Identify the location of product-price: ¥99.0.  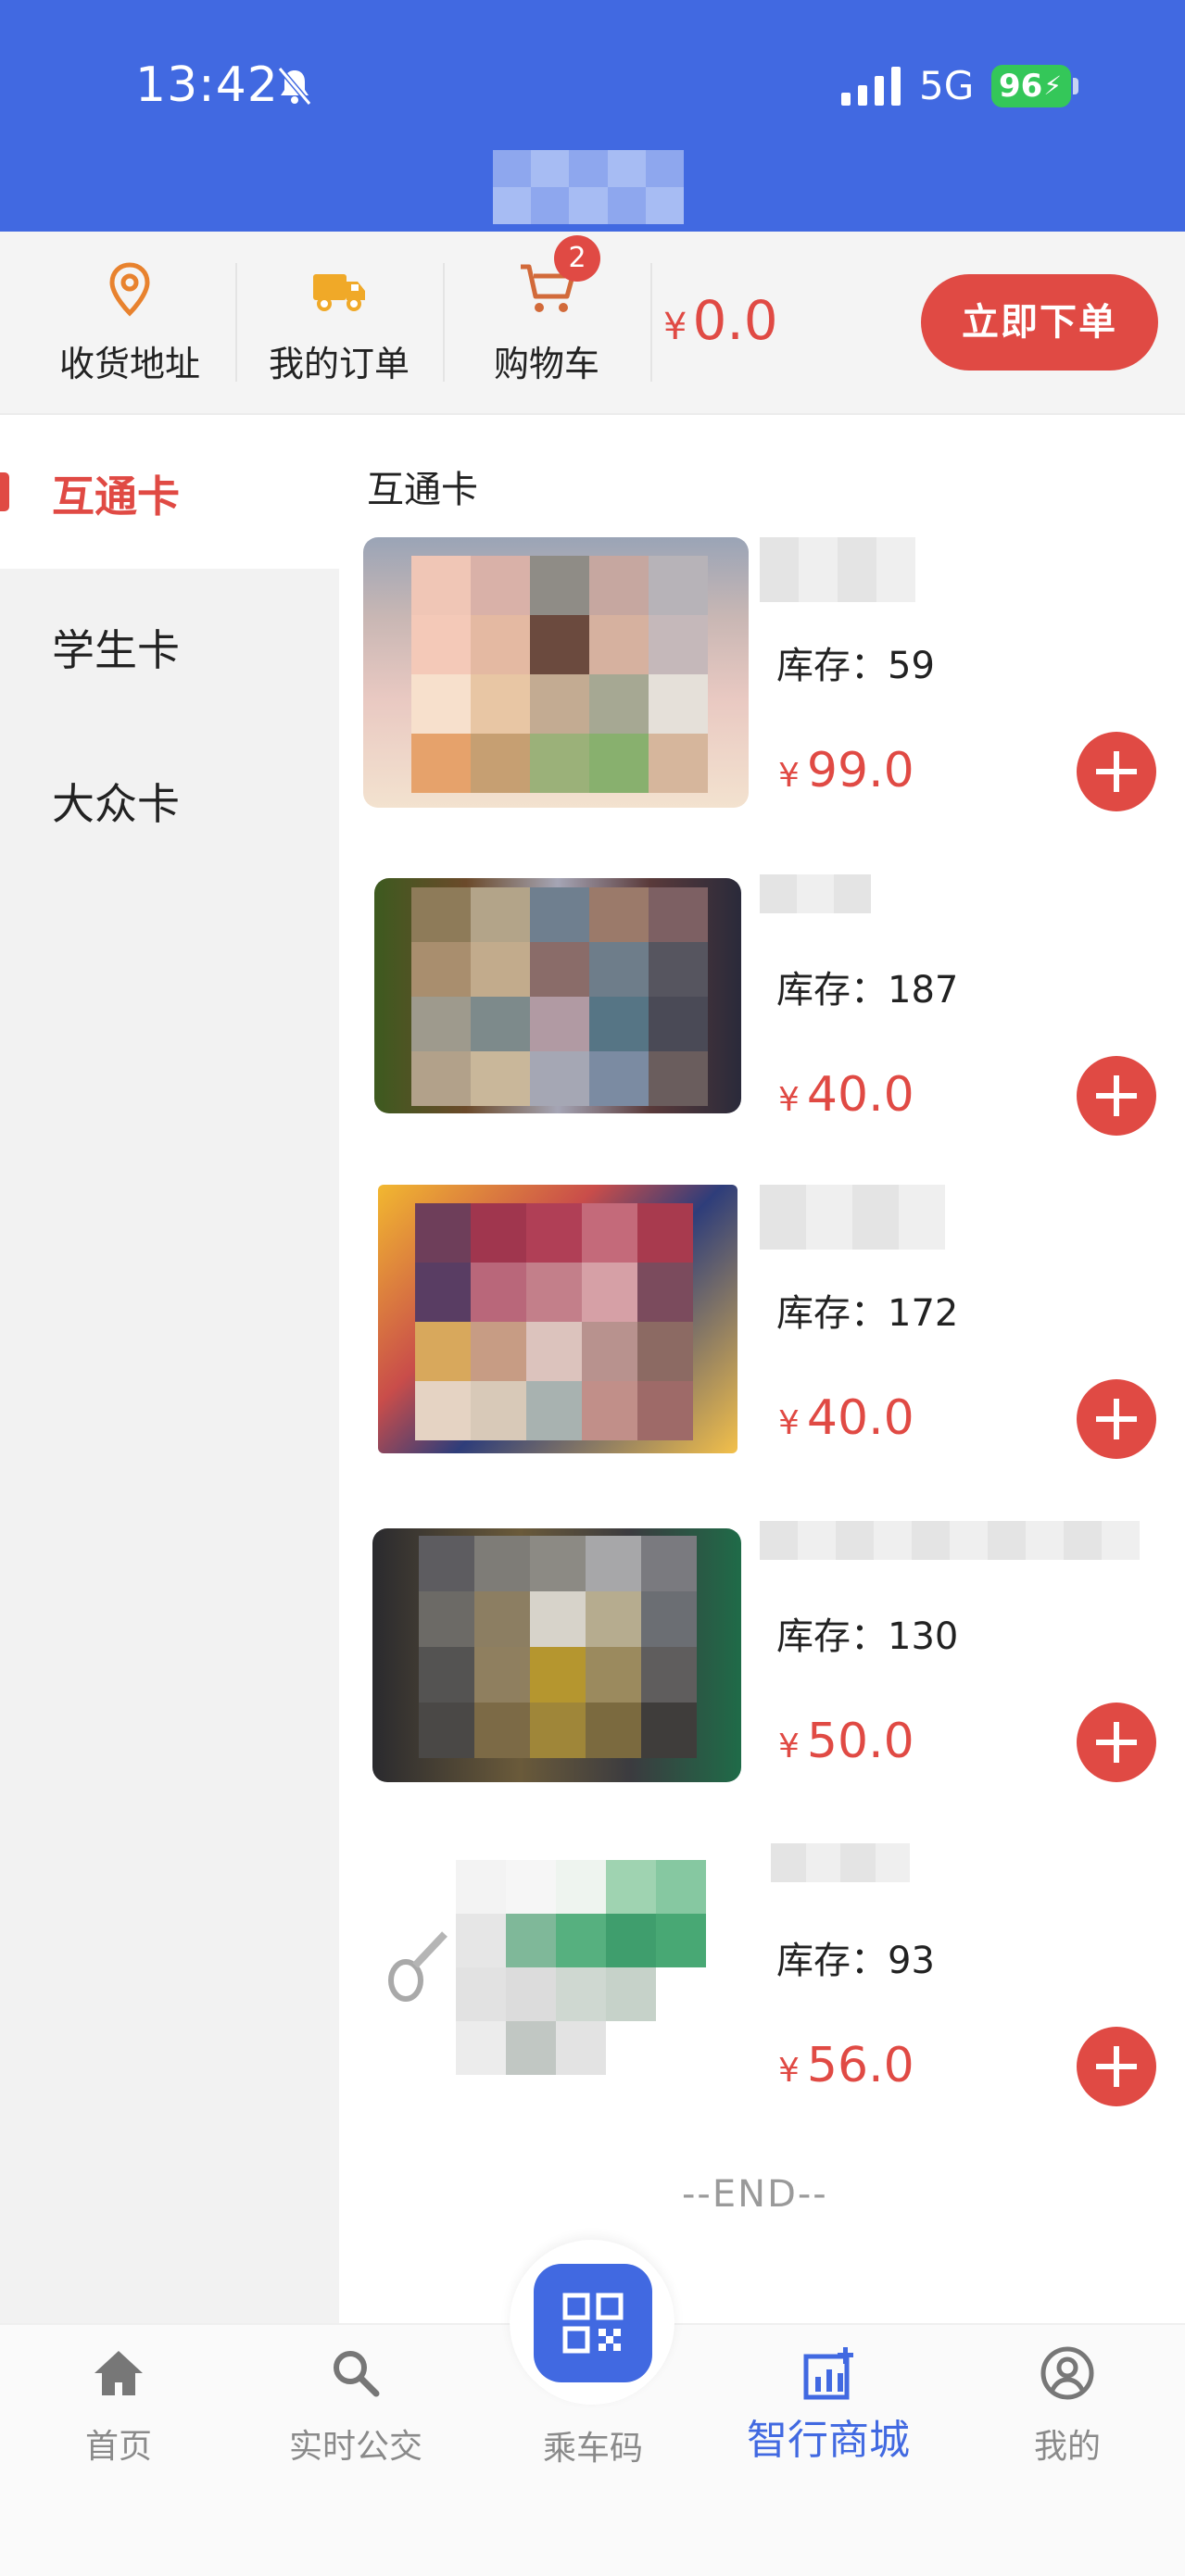
(846, 770).